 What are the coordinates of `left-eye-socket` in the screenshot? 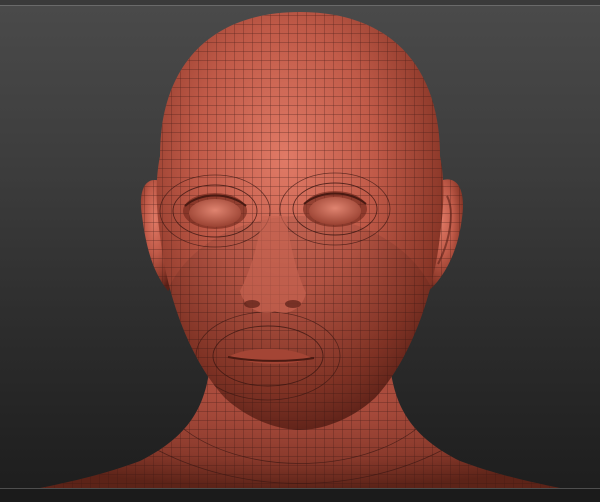 It's located at (215, 211).